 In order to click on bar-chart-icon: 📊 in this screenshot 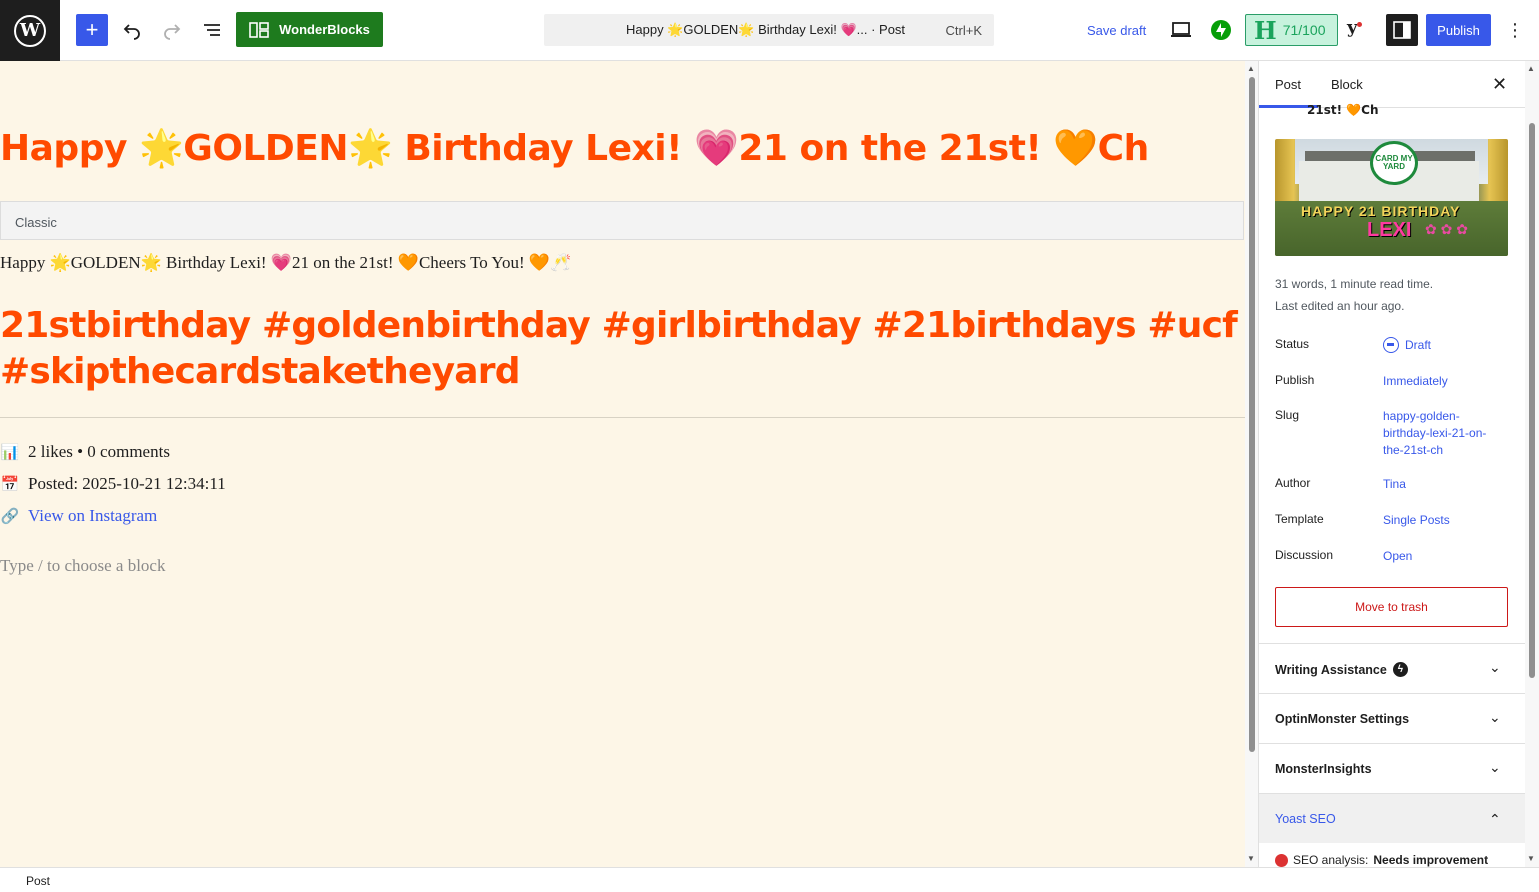, I will do `click(10, 452)`.